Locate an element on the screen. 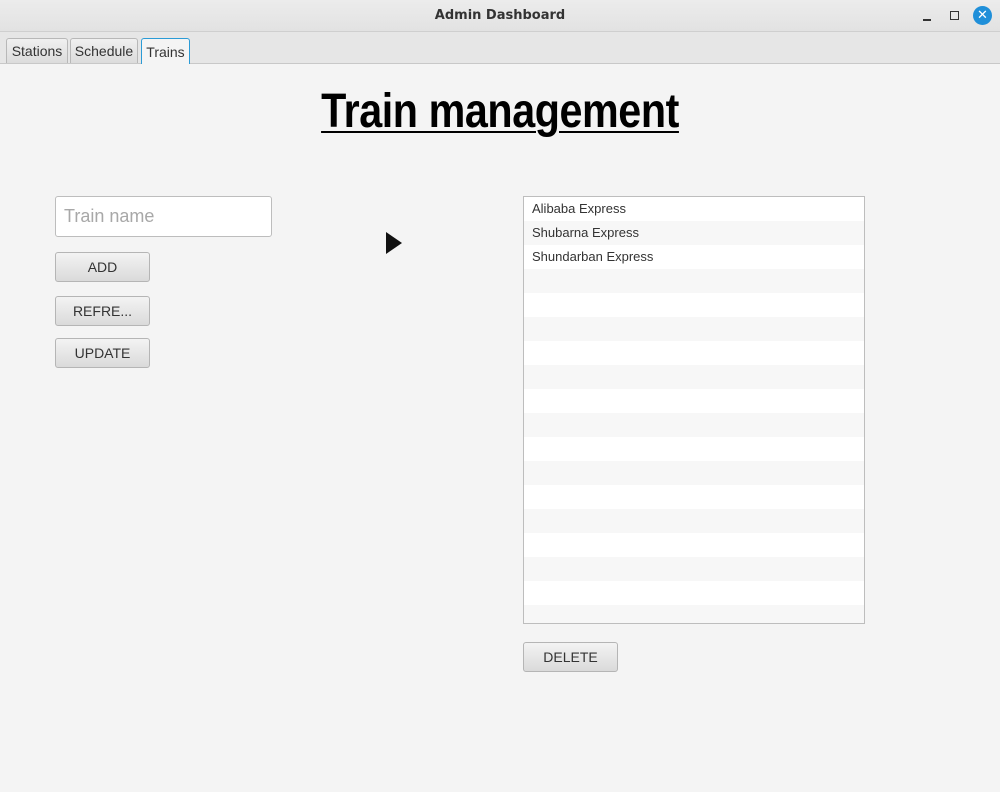 This screenshot has height=792, width=1000. delete-button: DELETE is located at coordinates (570, 657).